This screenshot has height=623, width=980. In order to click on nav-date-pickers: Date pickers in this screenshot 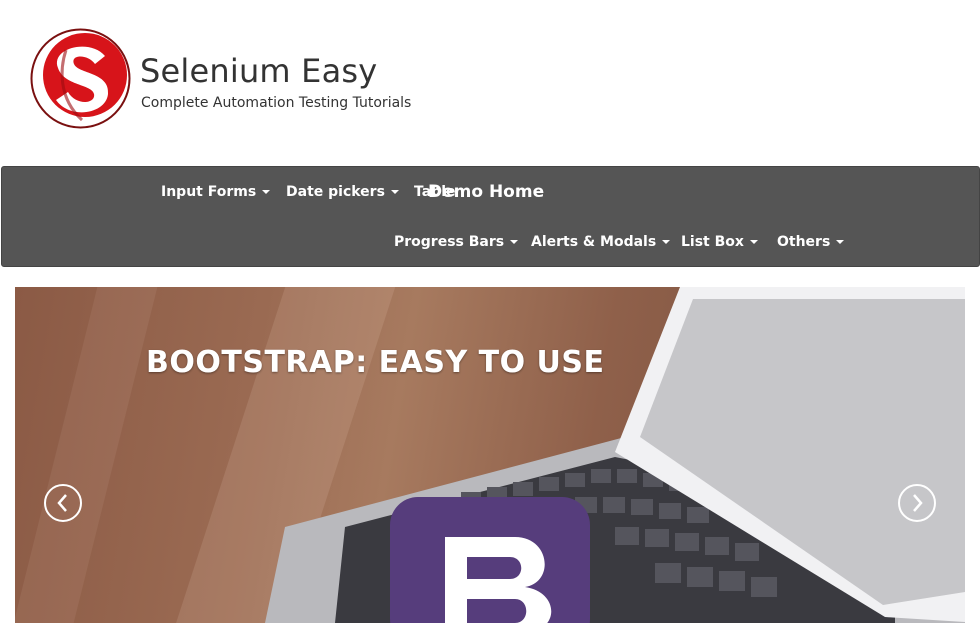, I will do `click(342, 192)`.